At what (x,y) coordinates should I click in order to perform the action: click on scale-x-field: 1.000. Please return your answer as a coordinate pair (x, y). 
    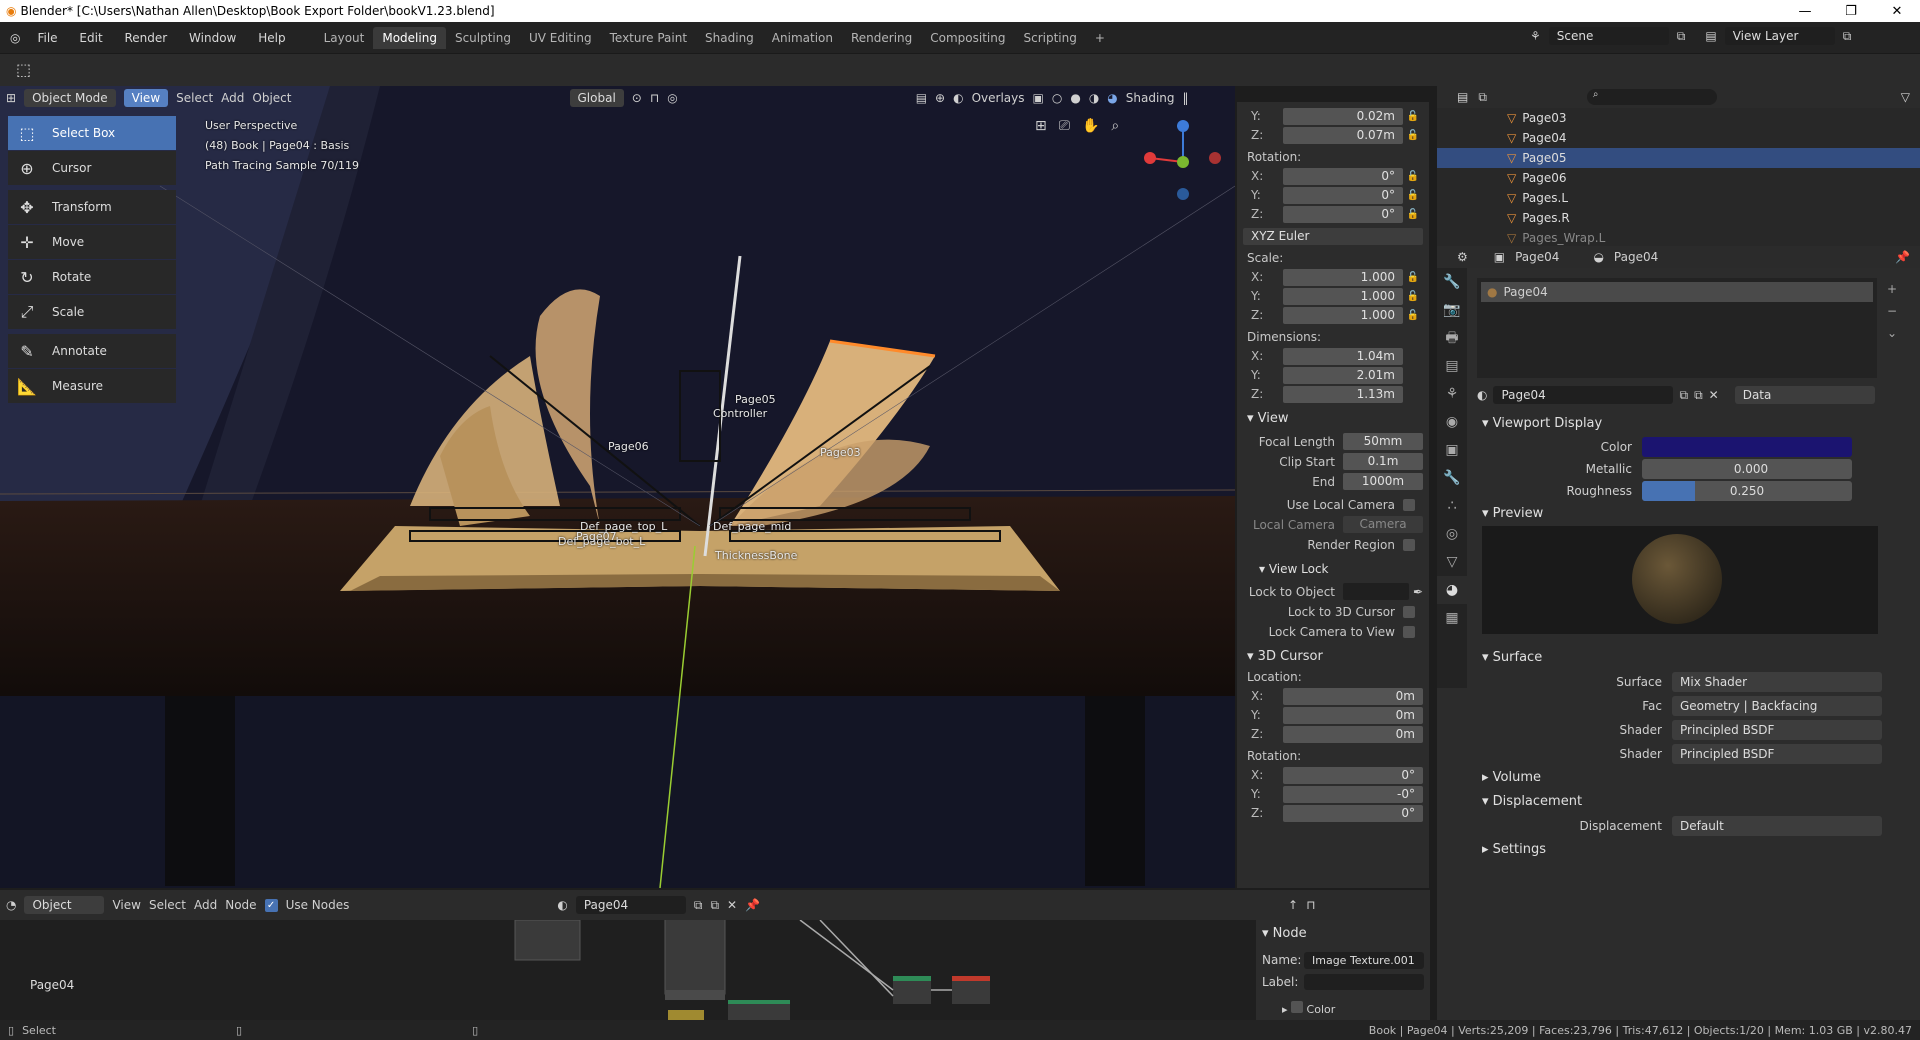
    Looking at the image, I should click on (1343, 277).